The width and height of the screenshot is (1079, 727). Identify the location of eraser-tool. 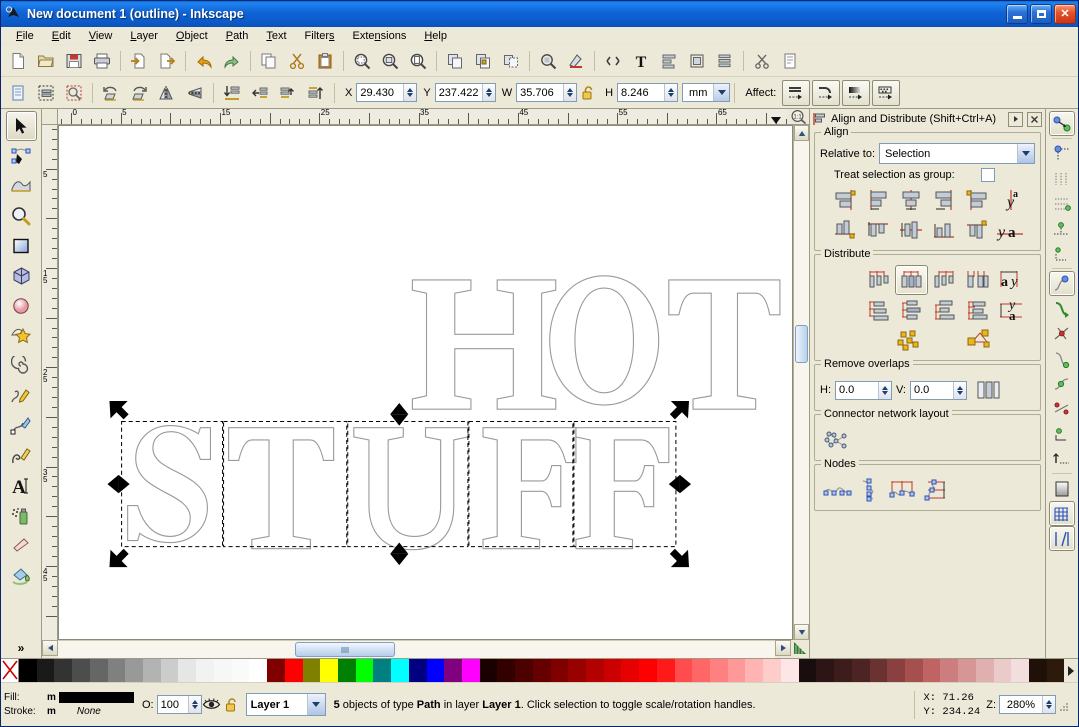
(21, 546).